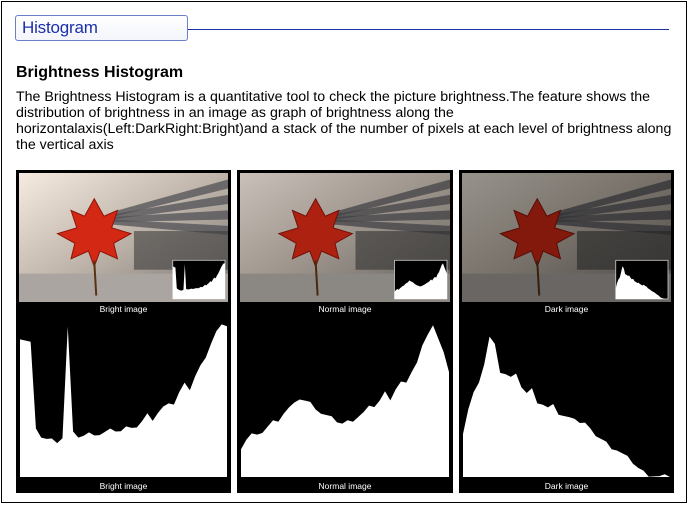 The width and height of the screenshot is (690, 506). I want to click on normal-photo-panel: Normal image, so click(345, 243).